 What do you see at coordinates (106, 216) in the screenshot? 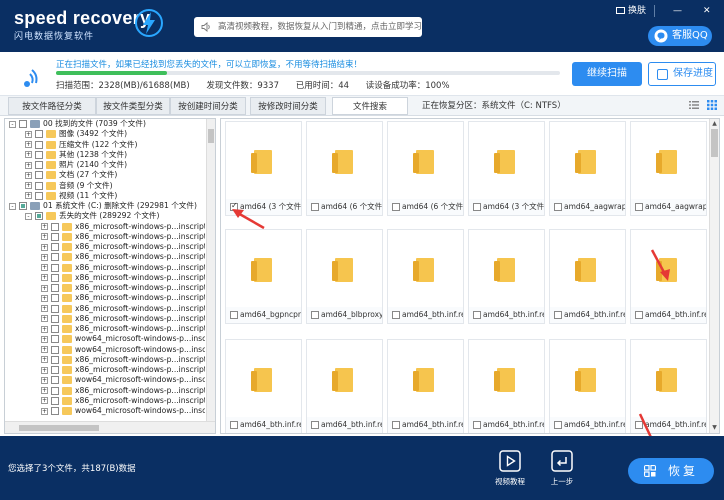
I see `tree-row: - 丢失的文件 (289292 个文件)` at bounding box center [106, 216].